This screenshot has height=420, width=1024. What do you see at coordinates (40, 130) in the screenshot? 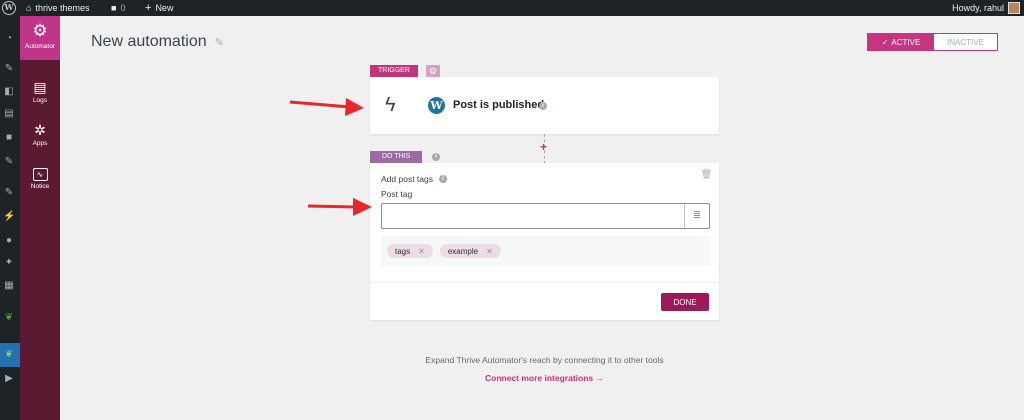
I see `apps-icon: ✲` at bounding box center [40, 130].